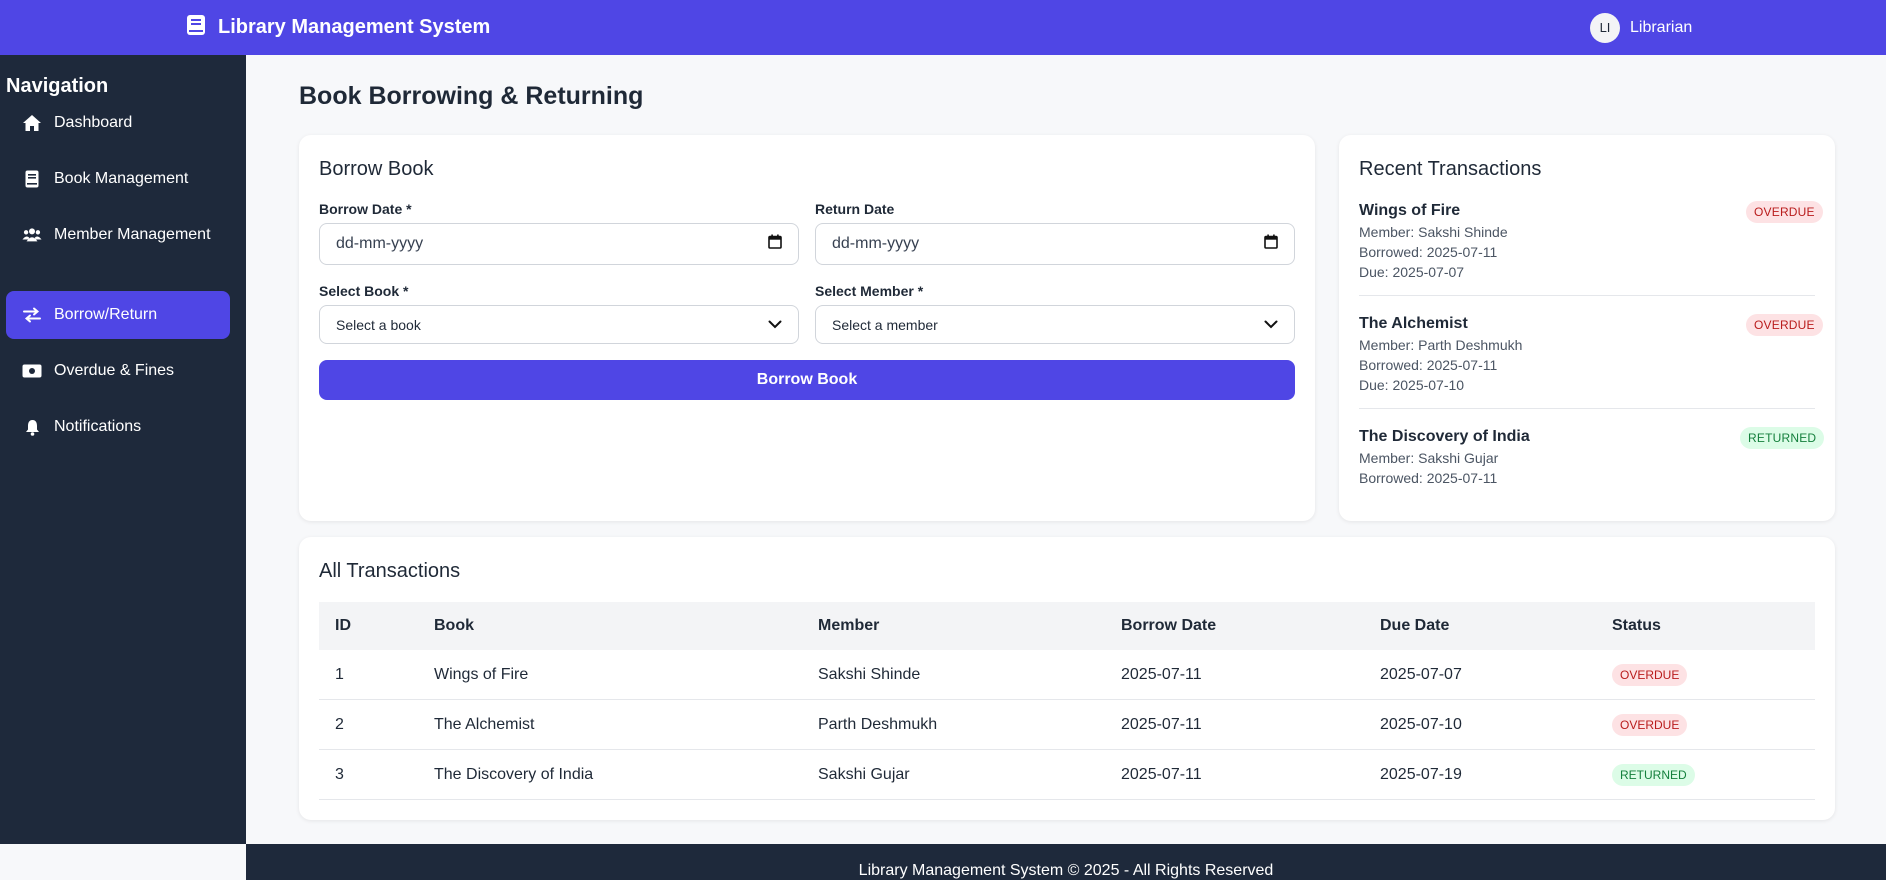  Describe the element at coordinates (365, 209) in the screenshot. I see `borrow-date-label: Borrow Date *` at that location.